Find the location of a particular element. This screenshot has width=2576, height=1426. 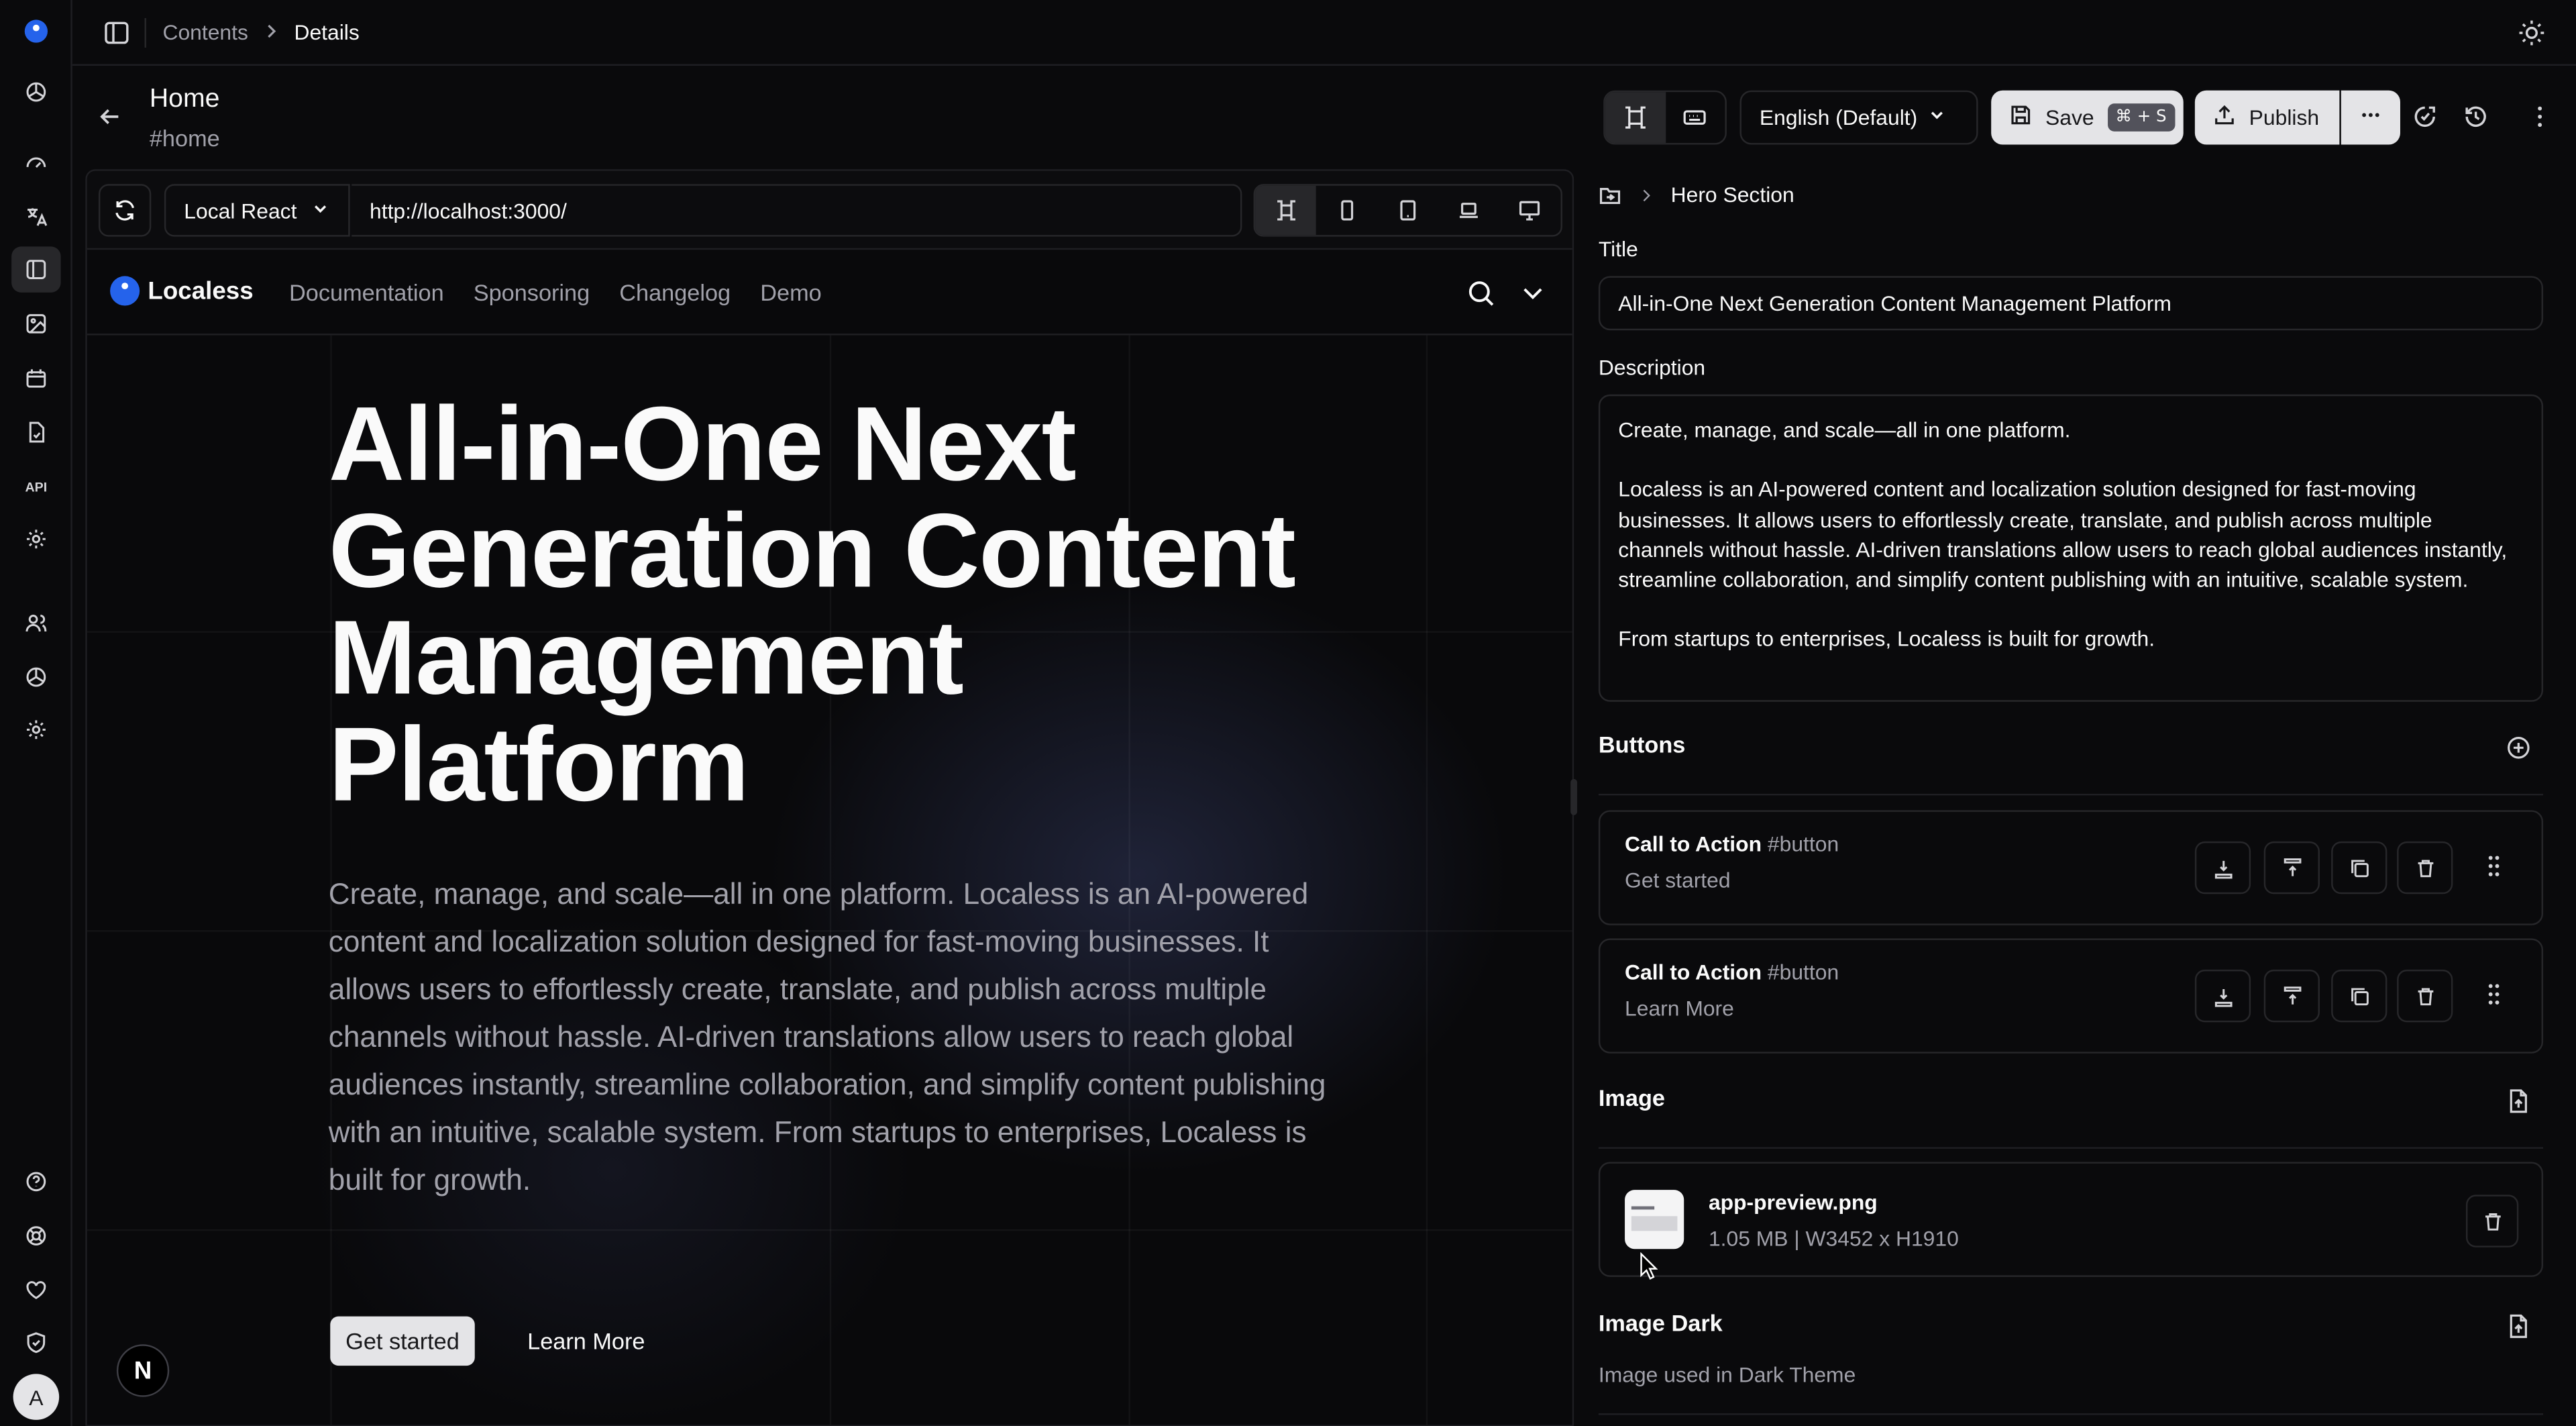

publish-button: Publish is located at coordinates (2267, 118).